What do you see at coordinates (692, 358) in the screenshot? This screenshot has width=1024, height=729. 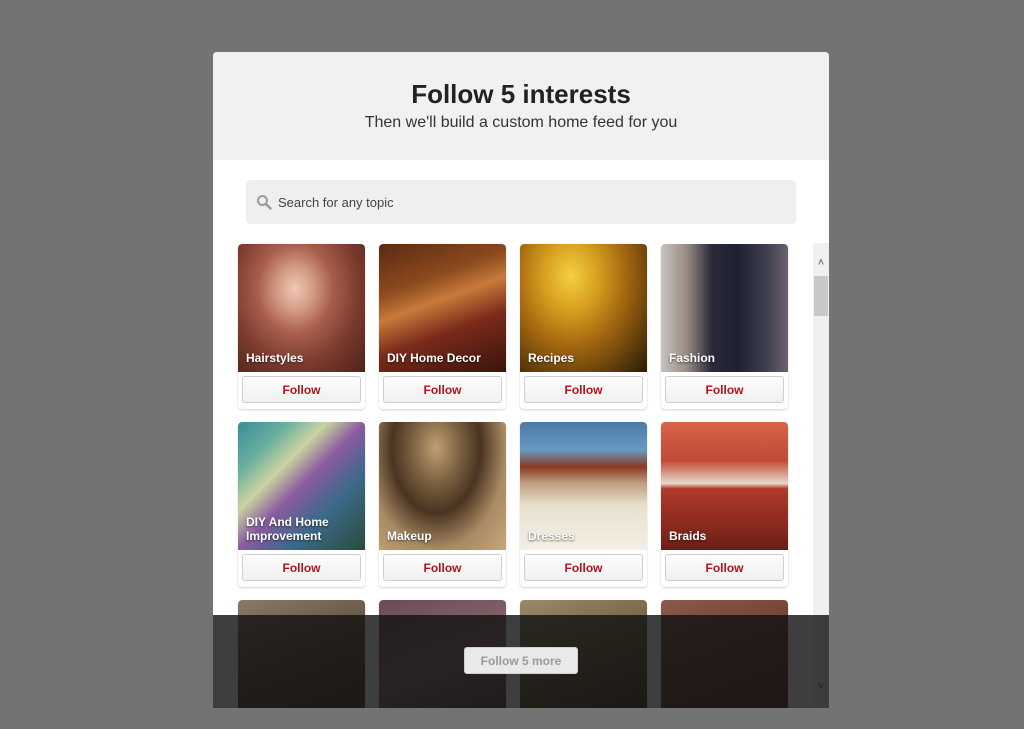 I see `interest-label: Fashion` at bounding box center [692, 358].